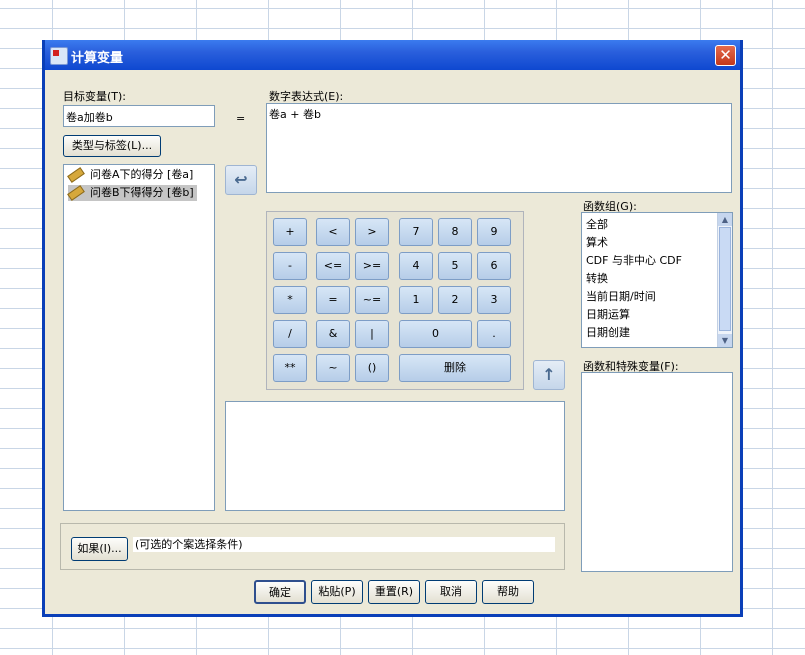 Image resolution: width=805 pixels, height=655 pixels. I want to click on paste-button: 粘贴(P), so click(337, 592).